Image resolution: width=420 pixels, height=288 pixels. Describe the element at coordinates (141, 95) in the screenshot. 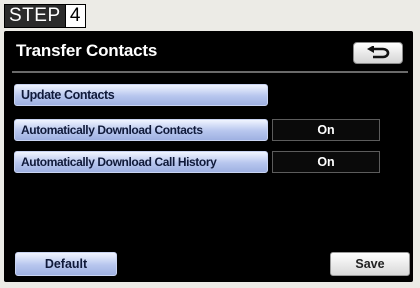

I see `update-contacts-button: Update Contacts` at that location.